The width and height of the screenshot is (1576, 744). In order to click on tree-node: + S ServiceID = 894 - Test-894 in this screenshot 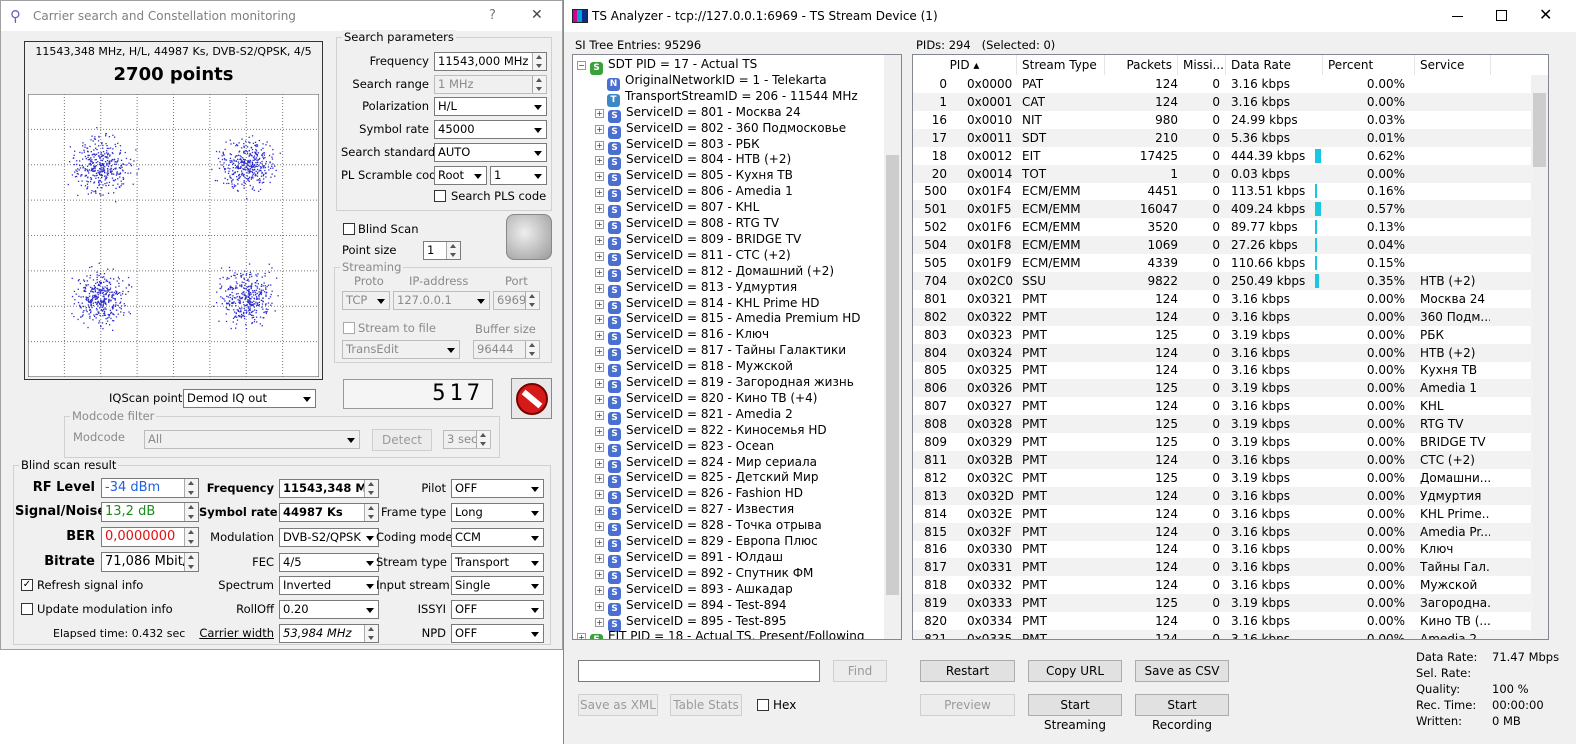, I will do `click(691, 606)`.